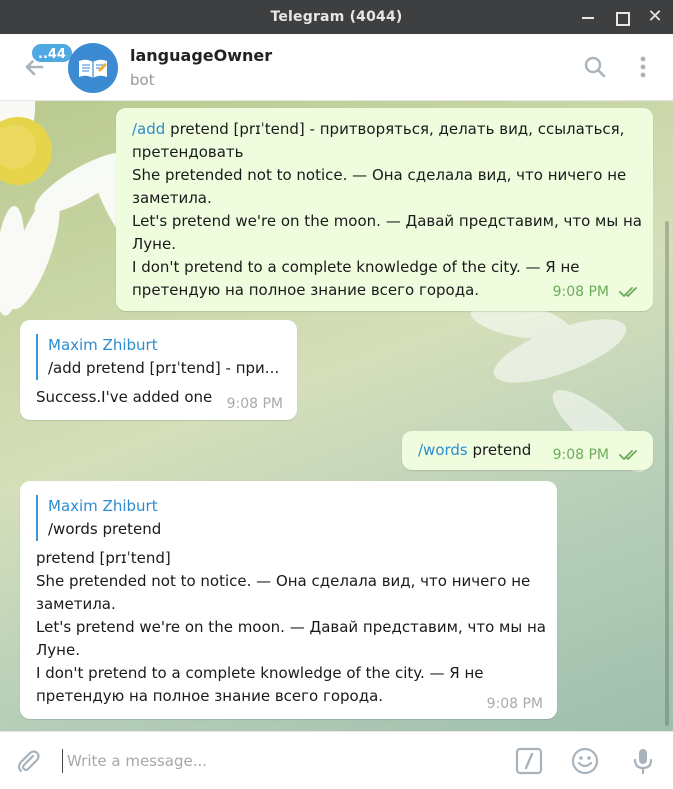  I want to click on message-text: pretend, so click(499, 450).